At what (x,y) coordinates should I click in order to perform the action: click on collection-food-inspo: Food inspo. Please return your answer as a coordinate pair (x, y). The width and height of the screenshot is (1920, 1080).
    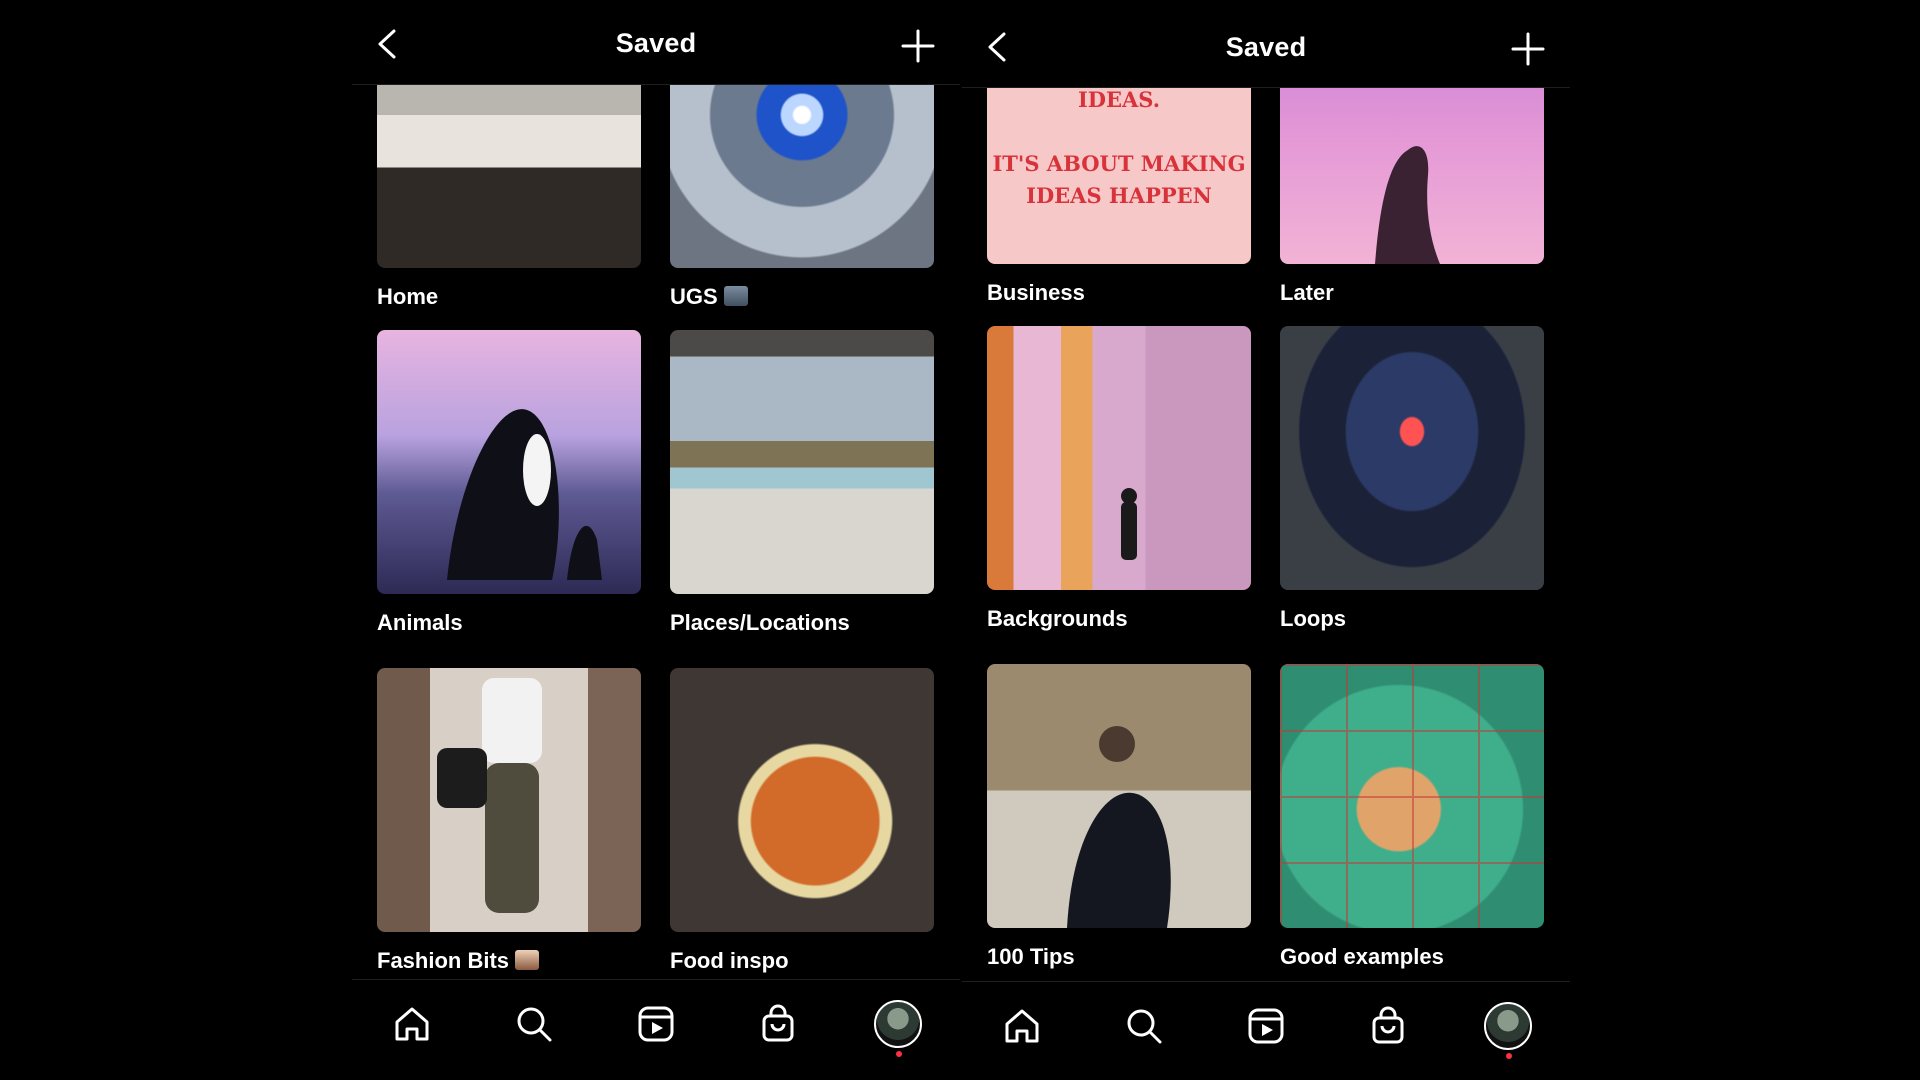
    Looking at the image, I should click on (802, 821).